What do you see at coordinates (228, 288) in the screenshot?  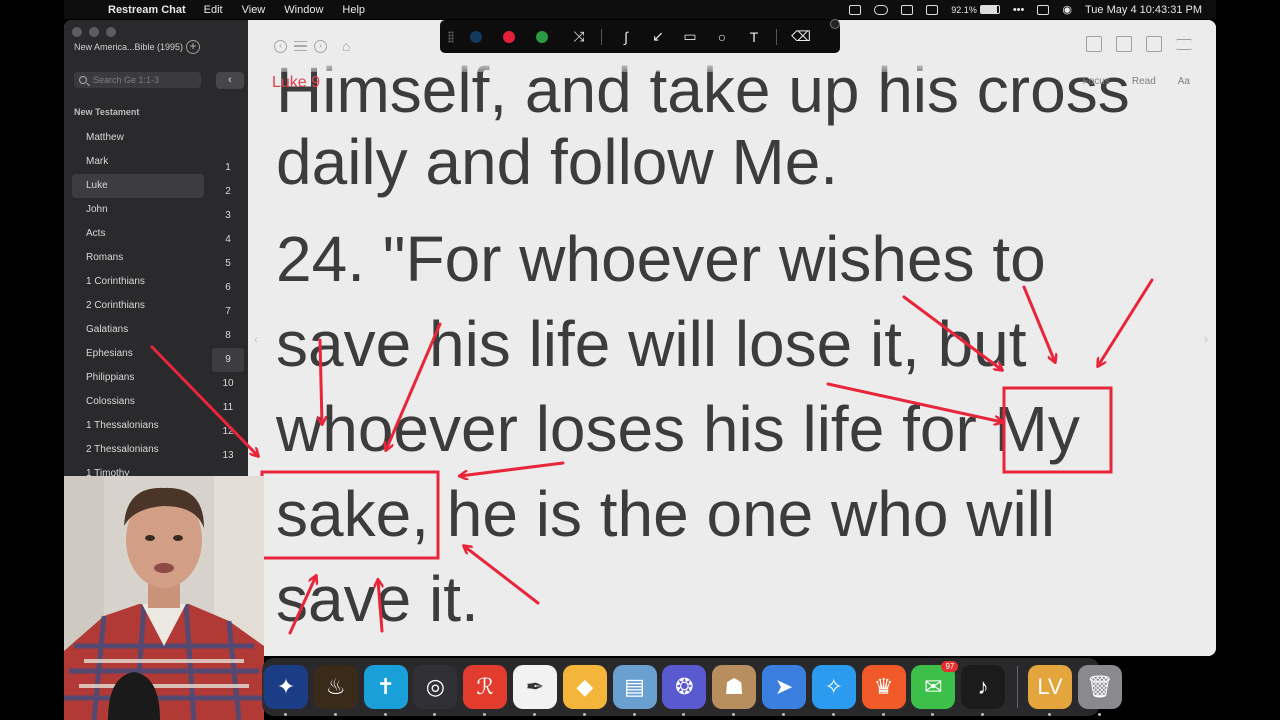 I see `chapter-number: 6` at bounding box center [228, 288].